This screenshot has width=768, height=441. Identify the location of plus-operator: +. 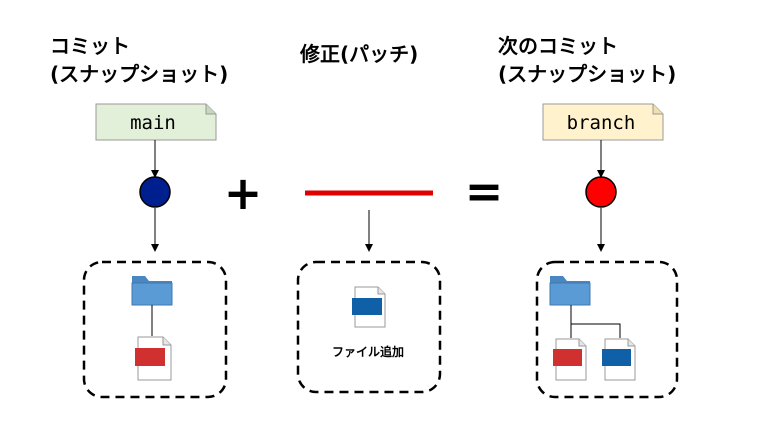
(243, 193).